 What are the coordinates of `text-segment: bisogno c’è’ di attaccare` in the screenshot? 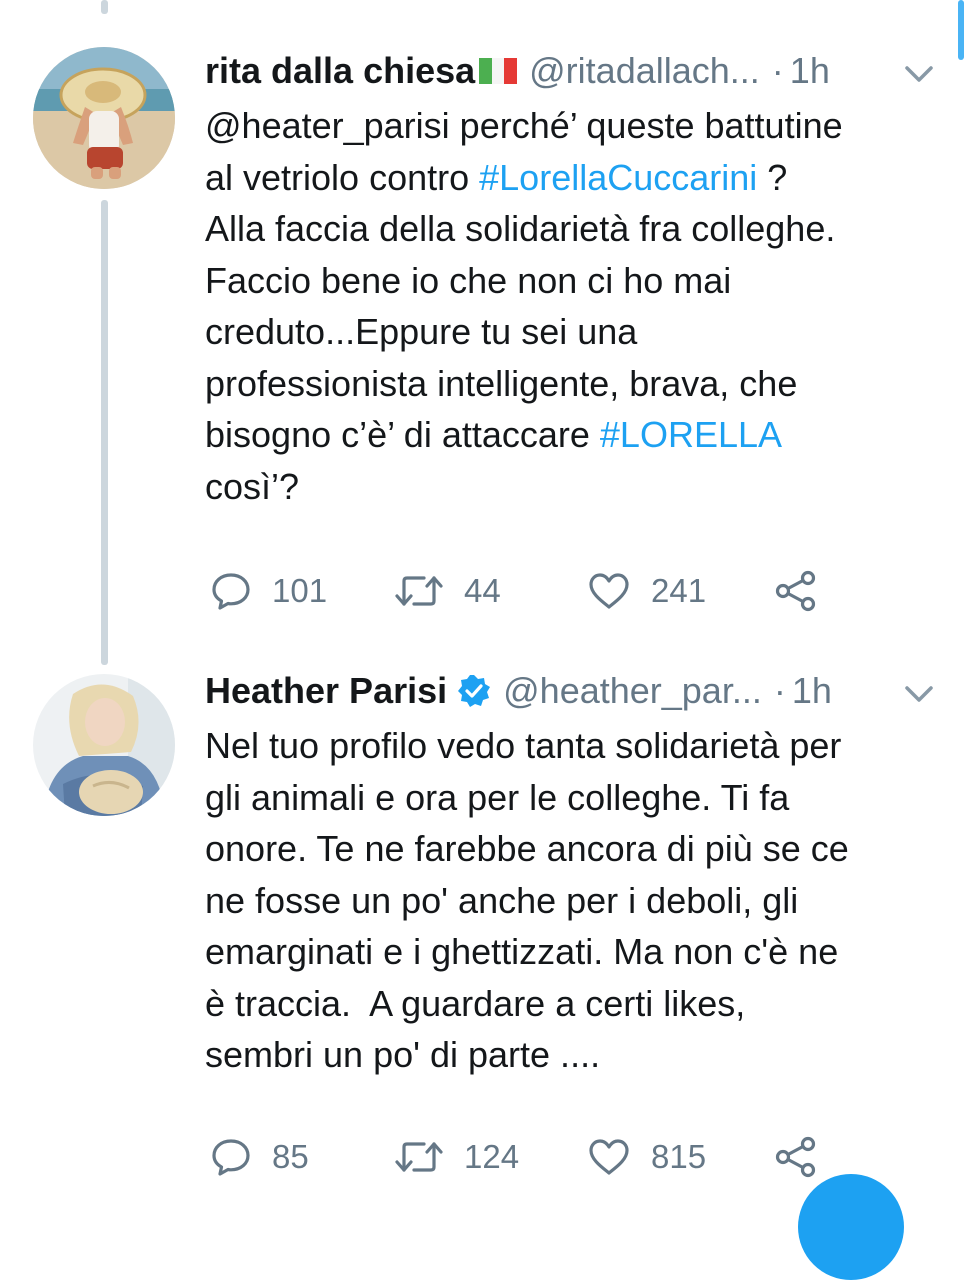 It's located at (402, 434).